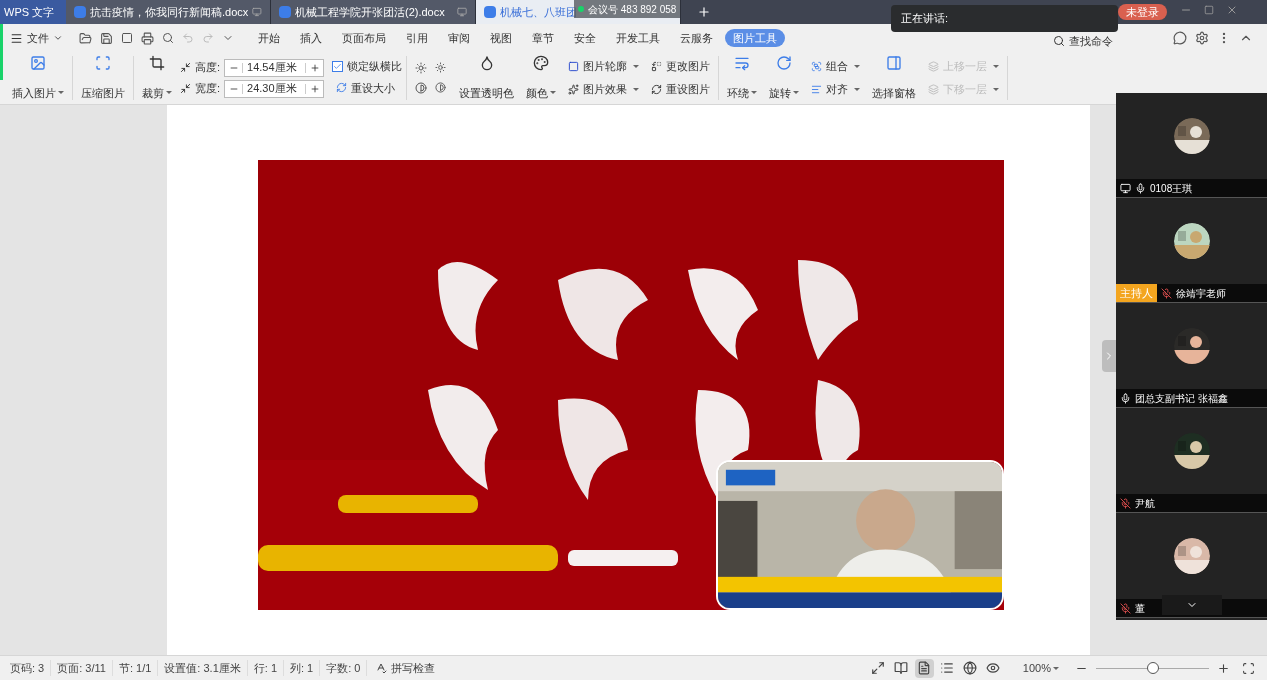  I want to click on host-badge: 主持人, so click(1136, 293).